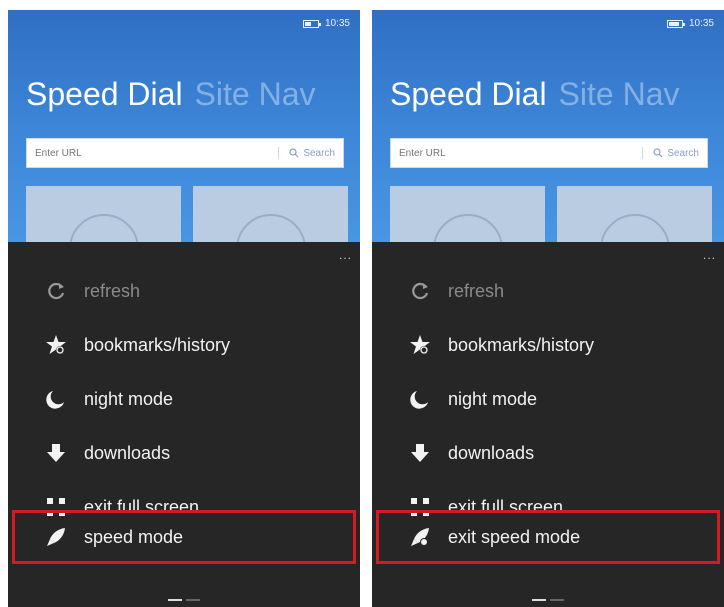  What do you see at coordinates (56, 537) in the screenshot?
I see `rocket-icon` at bounding box center [56, 537].